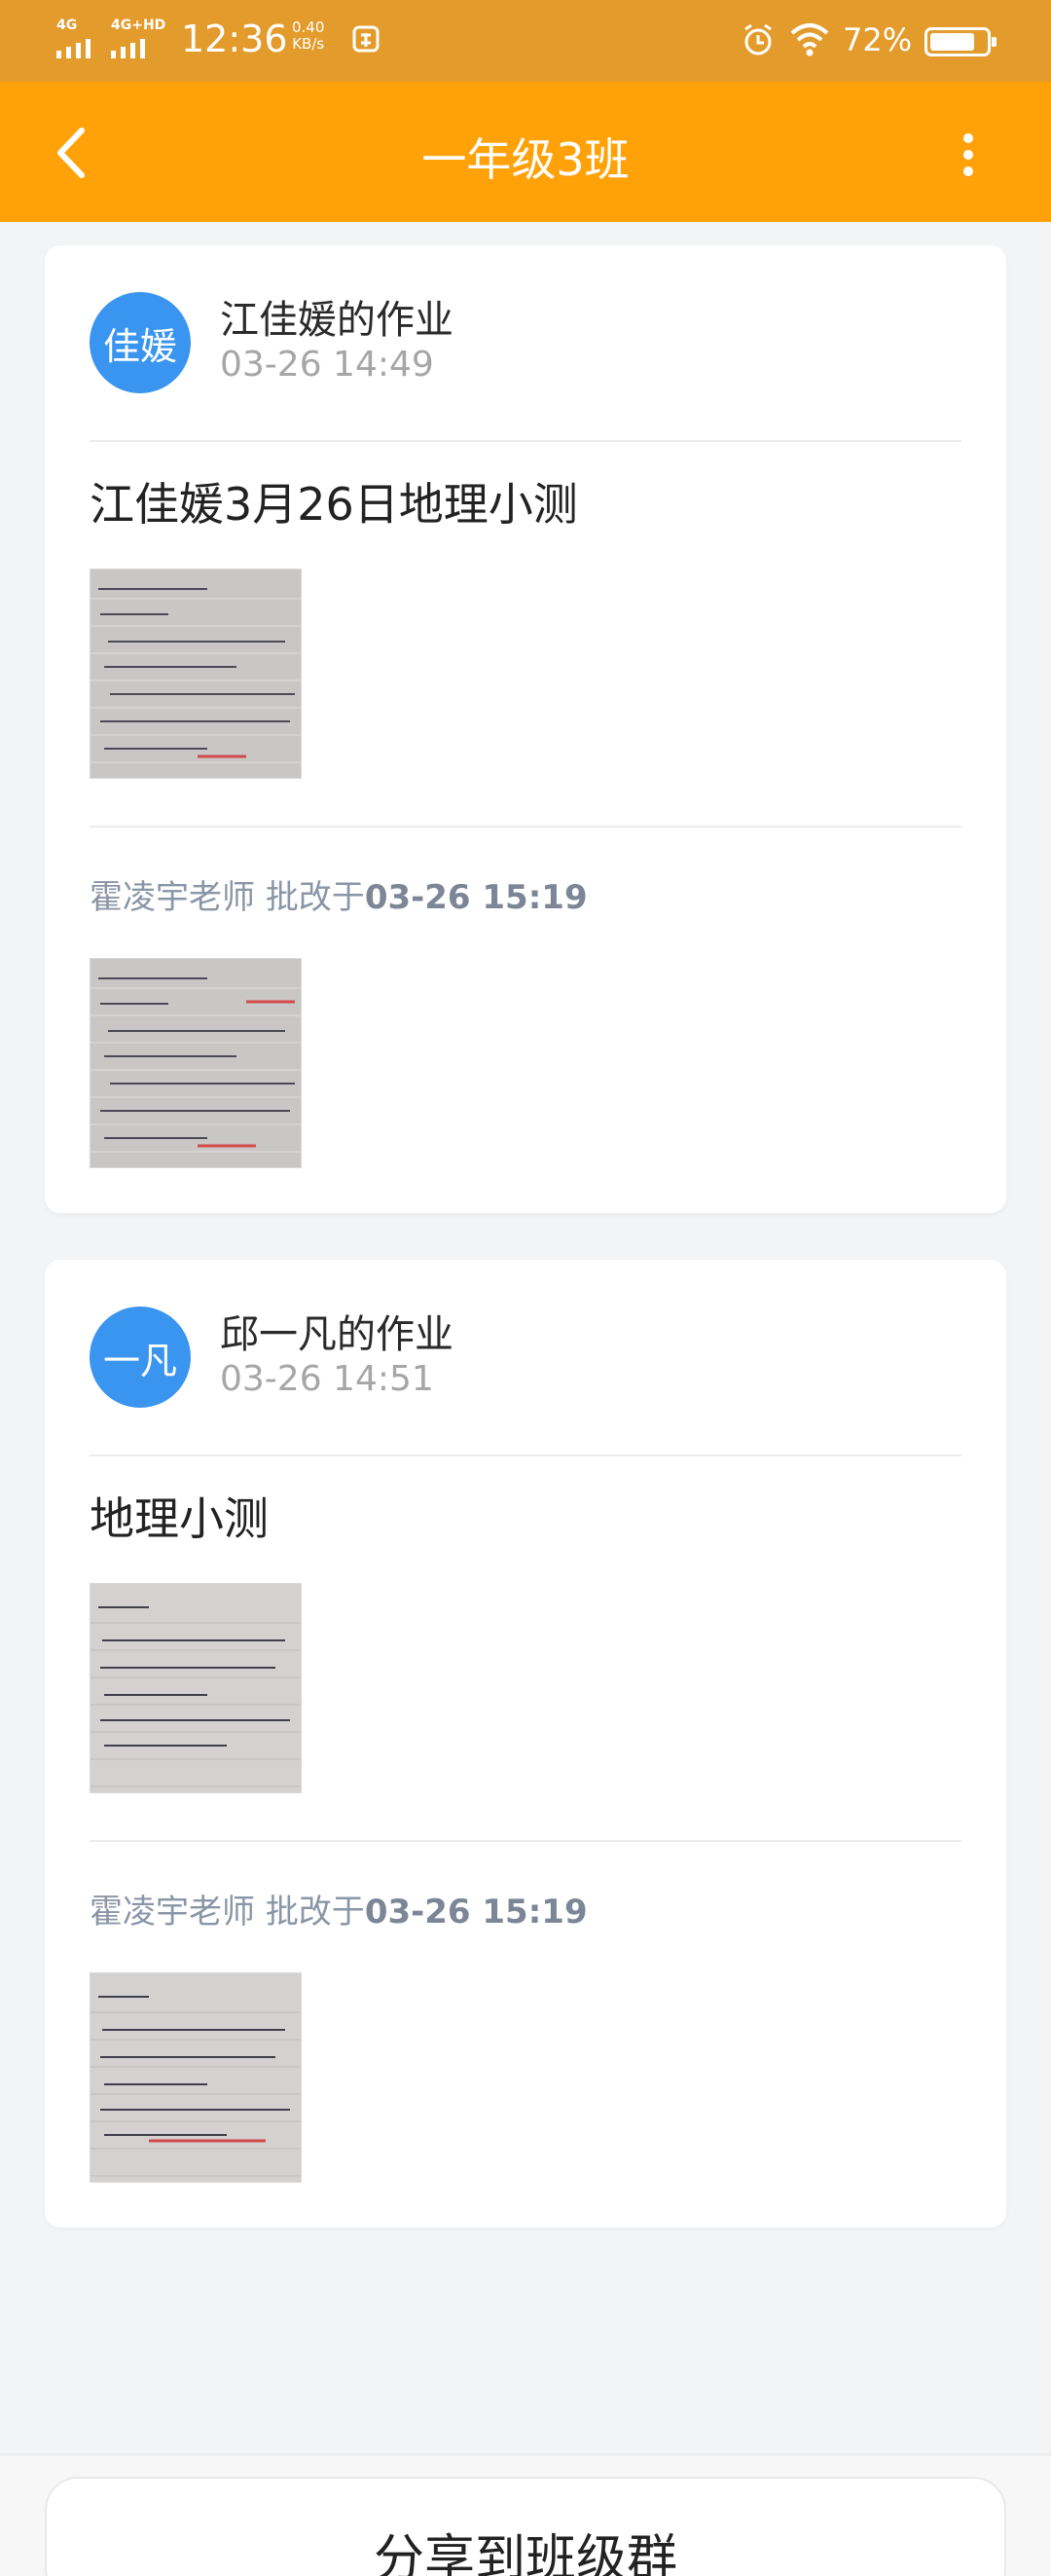 The height and width of the screenshot is (2576, 1051). I want to click on submitted-time: 03-26 14:49, so click(327, 365).